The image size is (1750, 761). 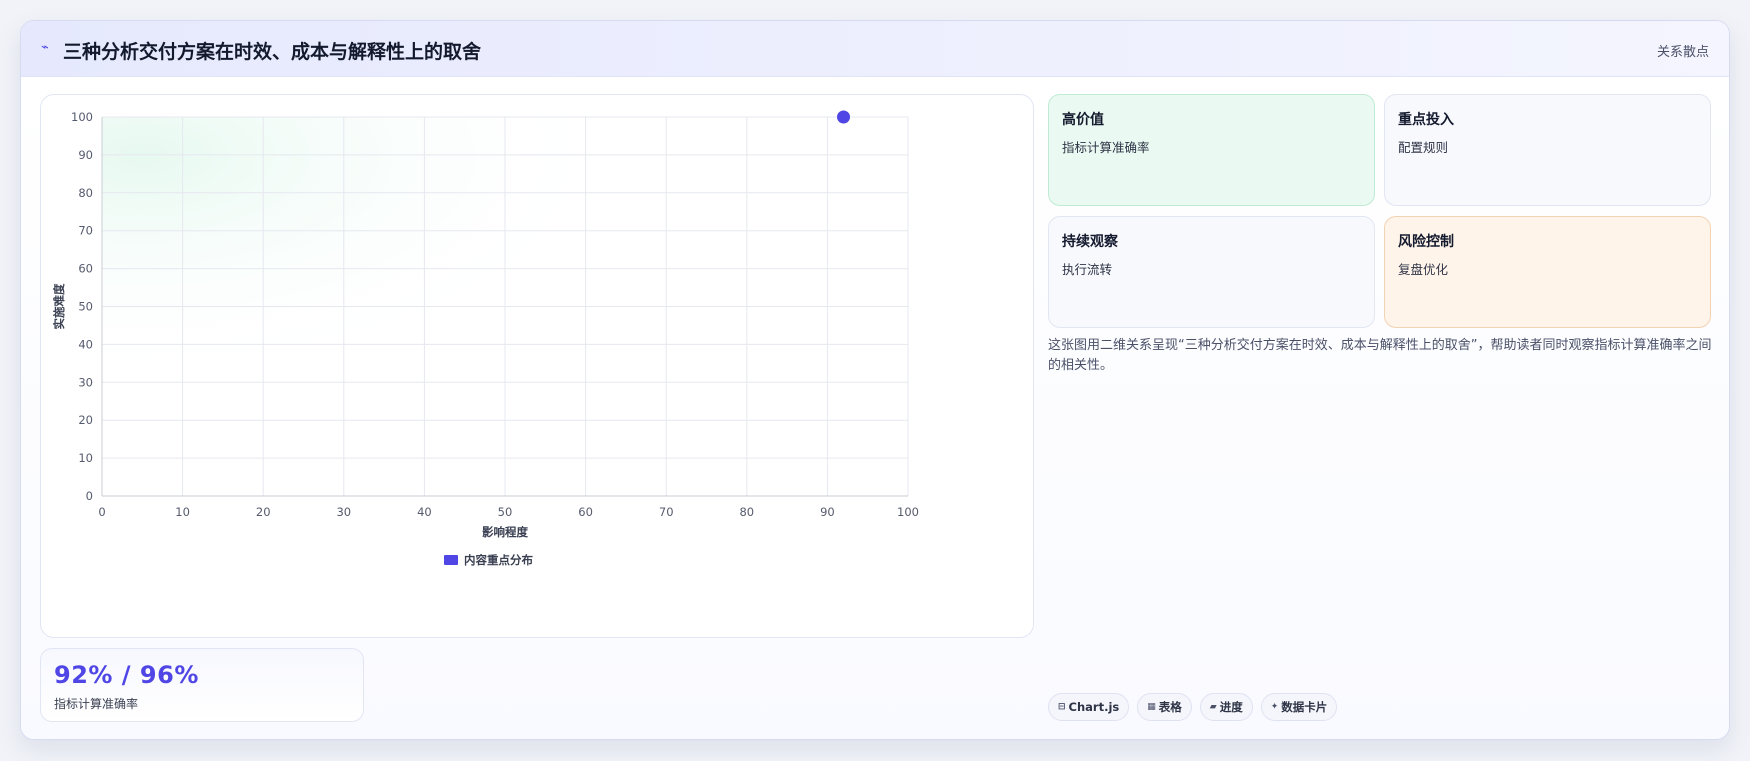 I want to click on card-subtitle: 执行流转, so click(x=1087, y=269).